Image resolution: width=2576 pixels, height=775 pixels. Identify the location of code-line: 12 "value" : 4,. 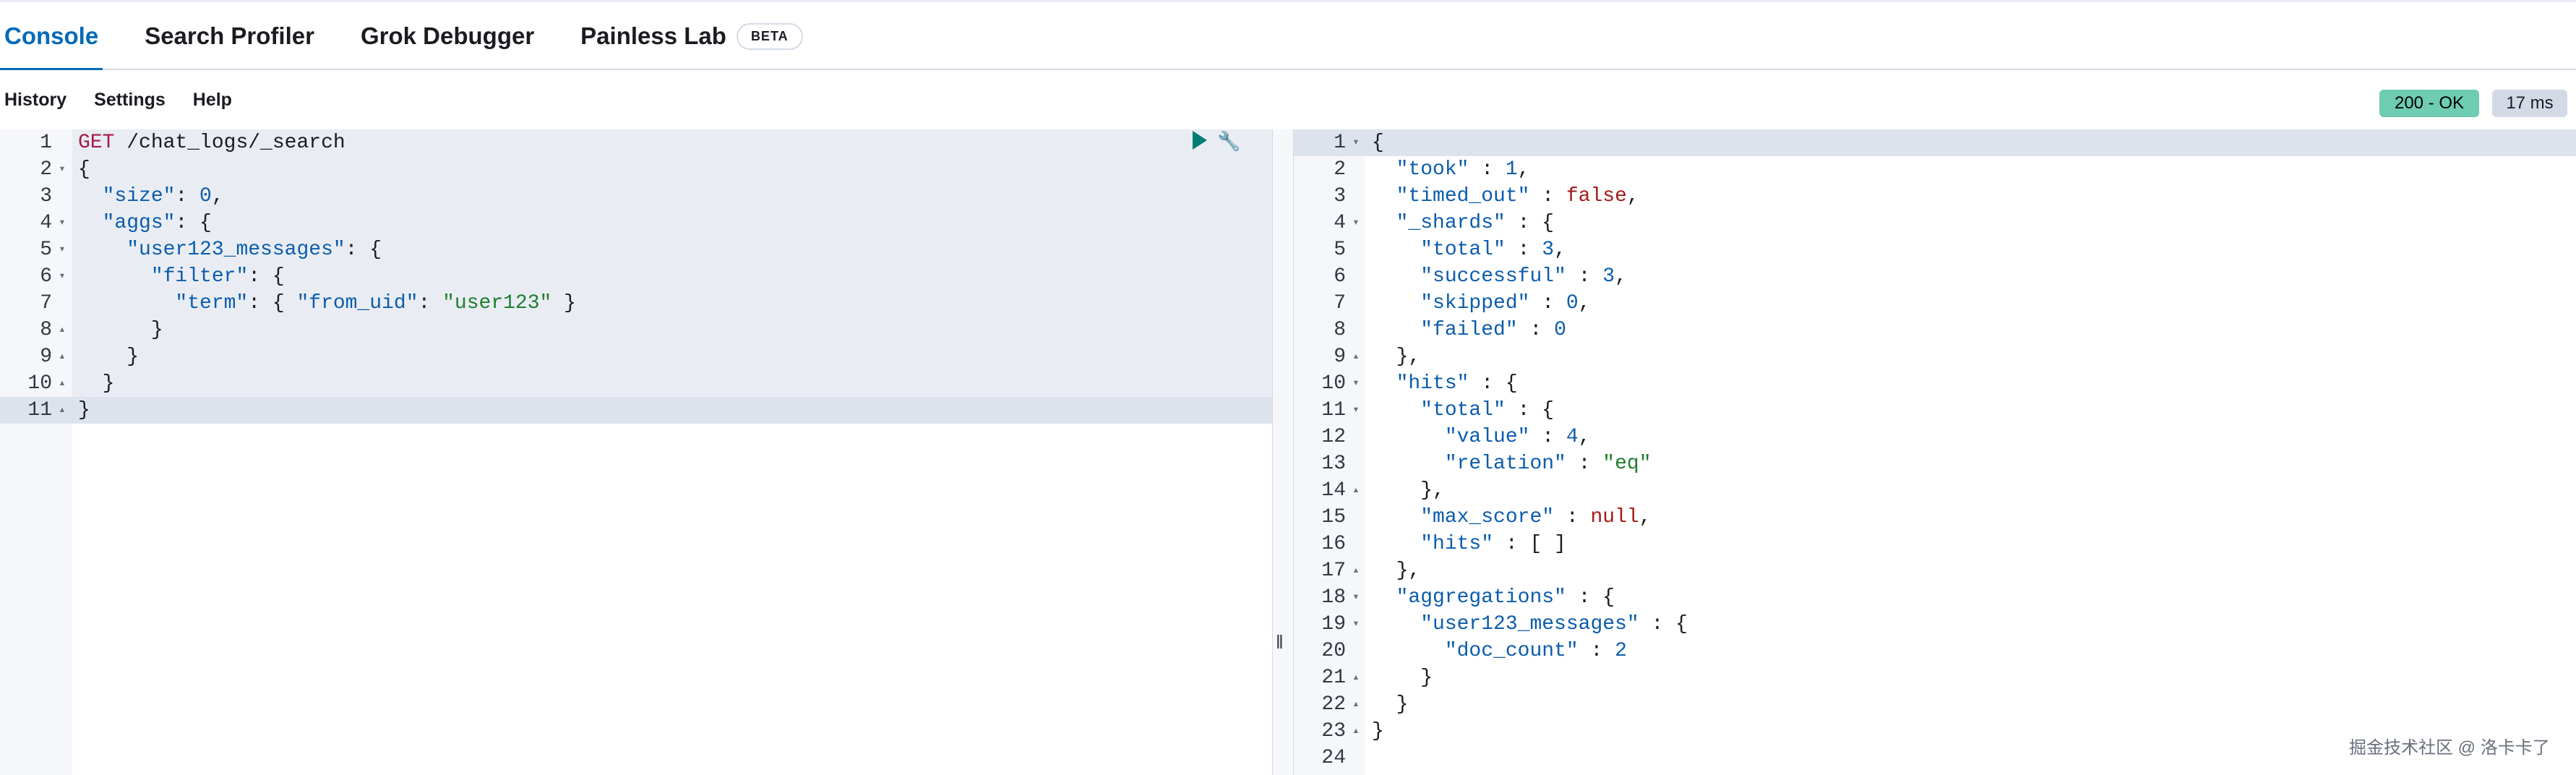
(1935, 437).